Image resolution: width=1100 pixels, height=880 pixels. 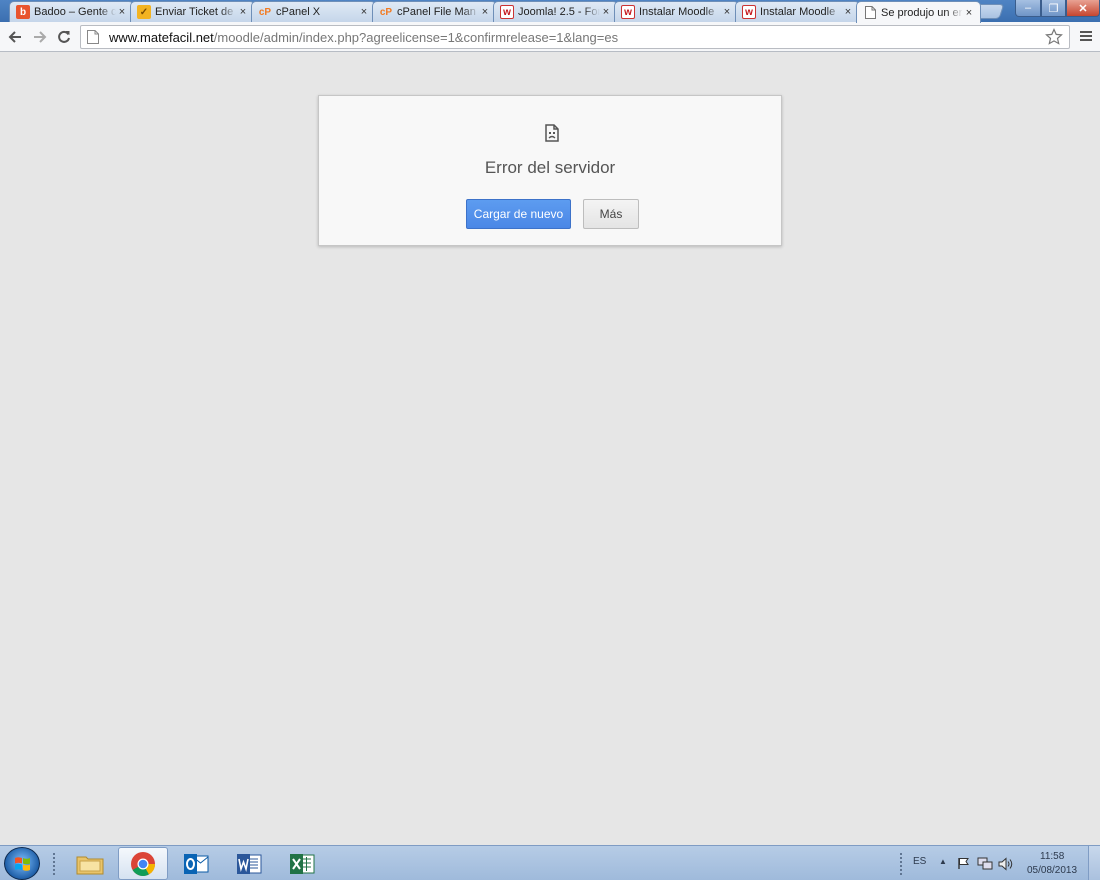 I want to click on reload-icon, so click(x=64, y=36).